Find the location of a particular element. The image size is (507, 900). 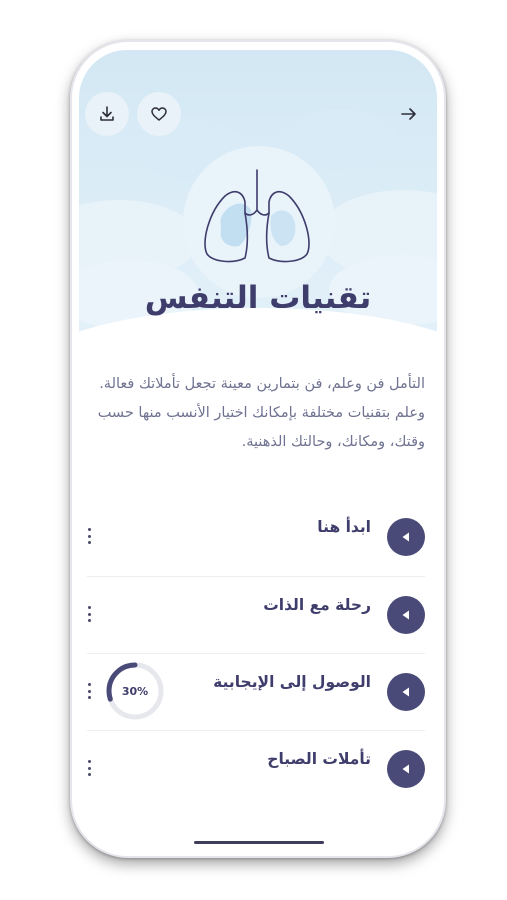

download-button is located at coordinates (107, 114).